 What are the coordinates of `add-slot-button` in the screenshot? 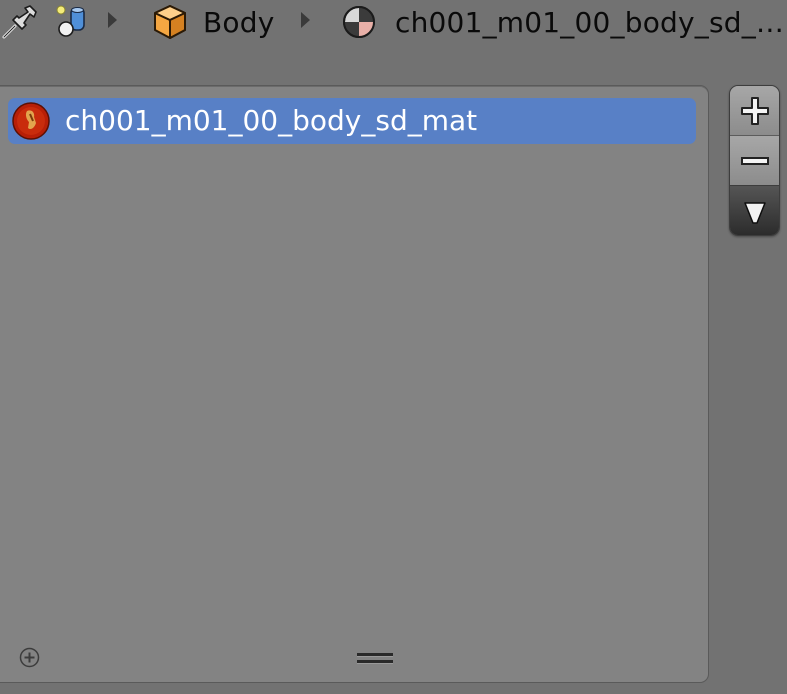 It's located at (754, 111).